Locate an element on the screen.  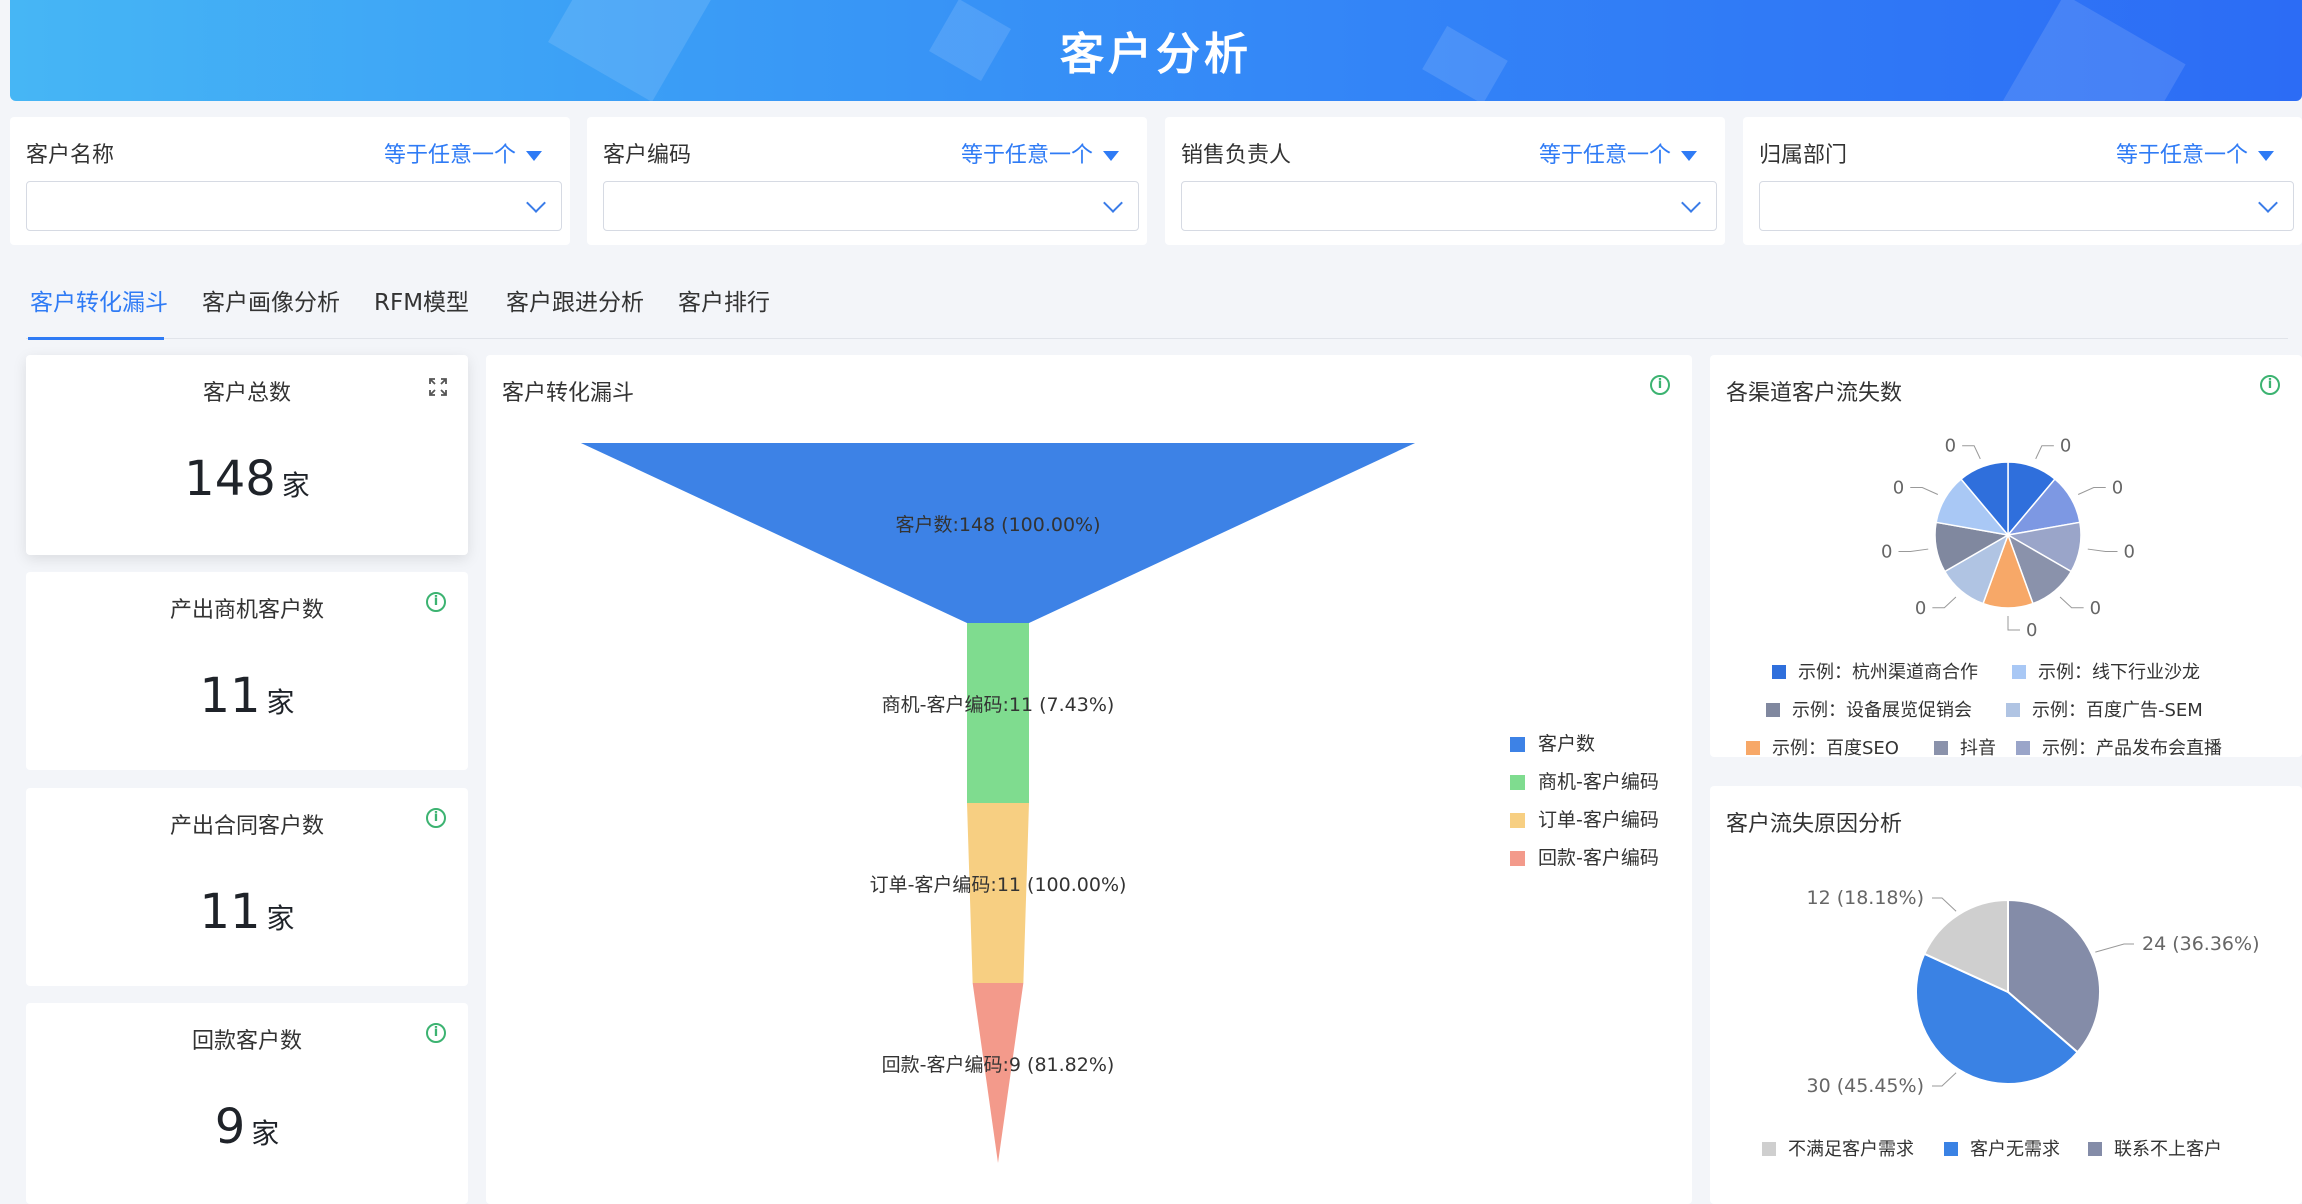
kpi-value: 11 家 is located at coordinates (247, 696).